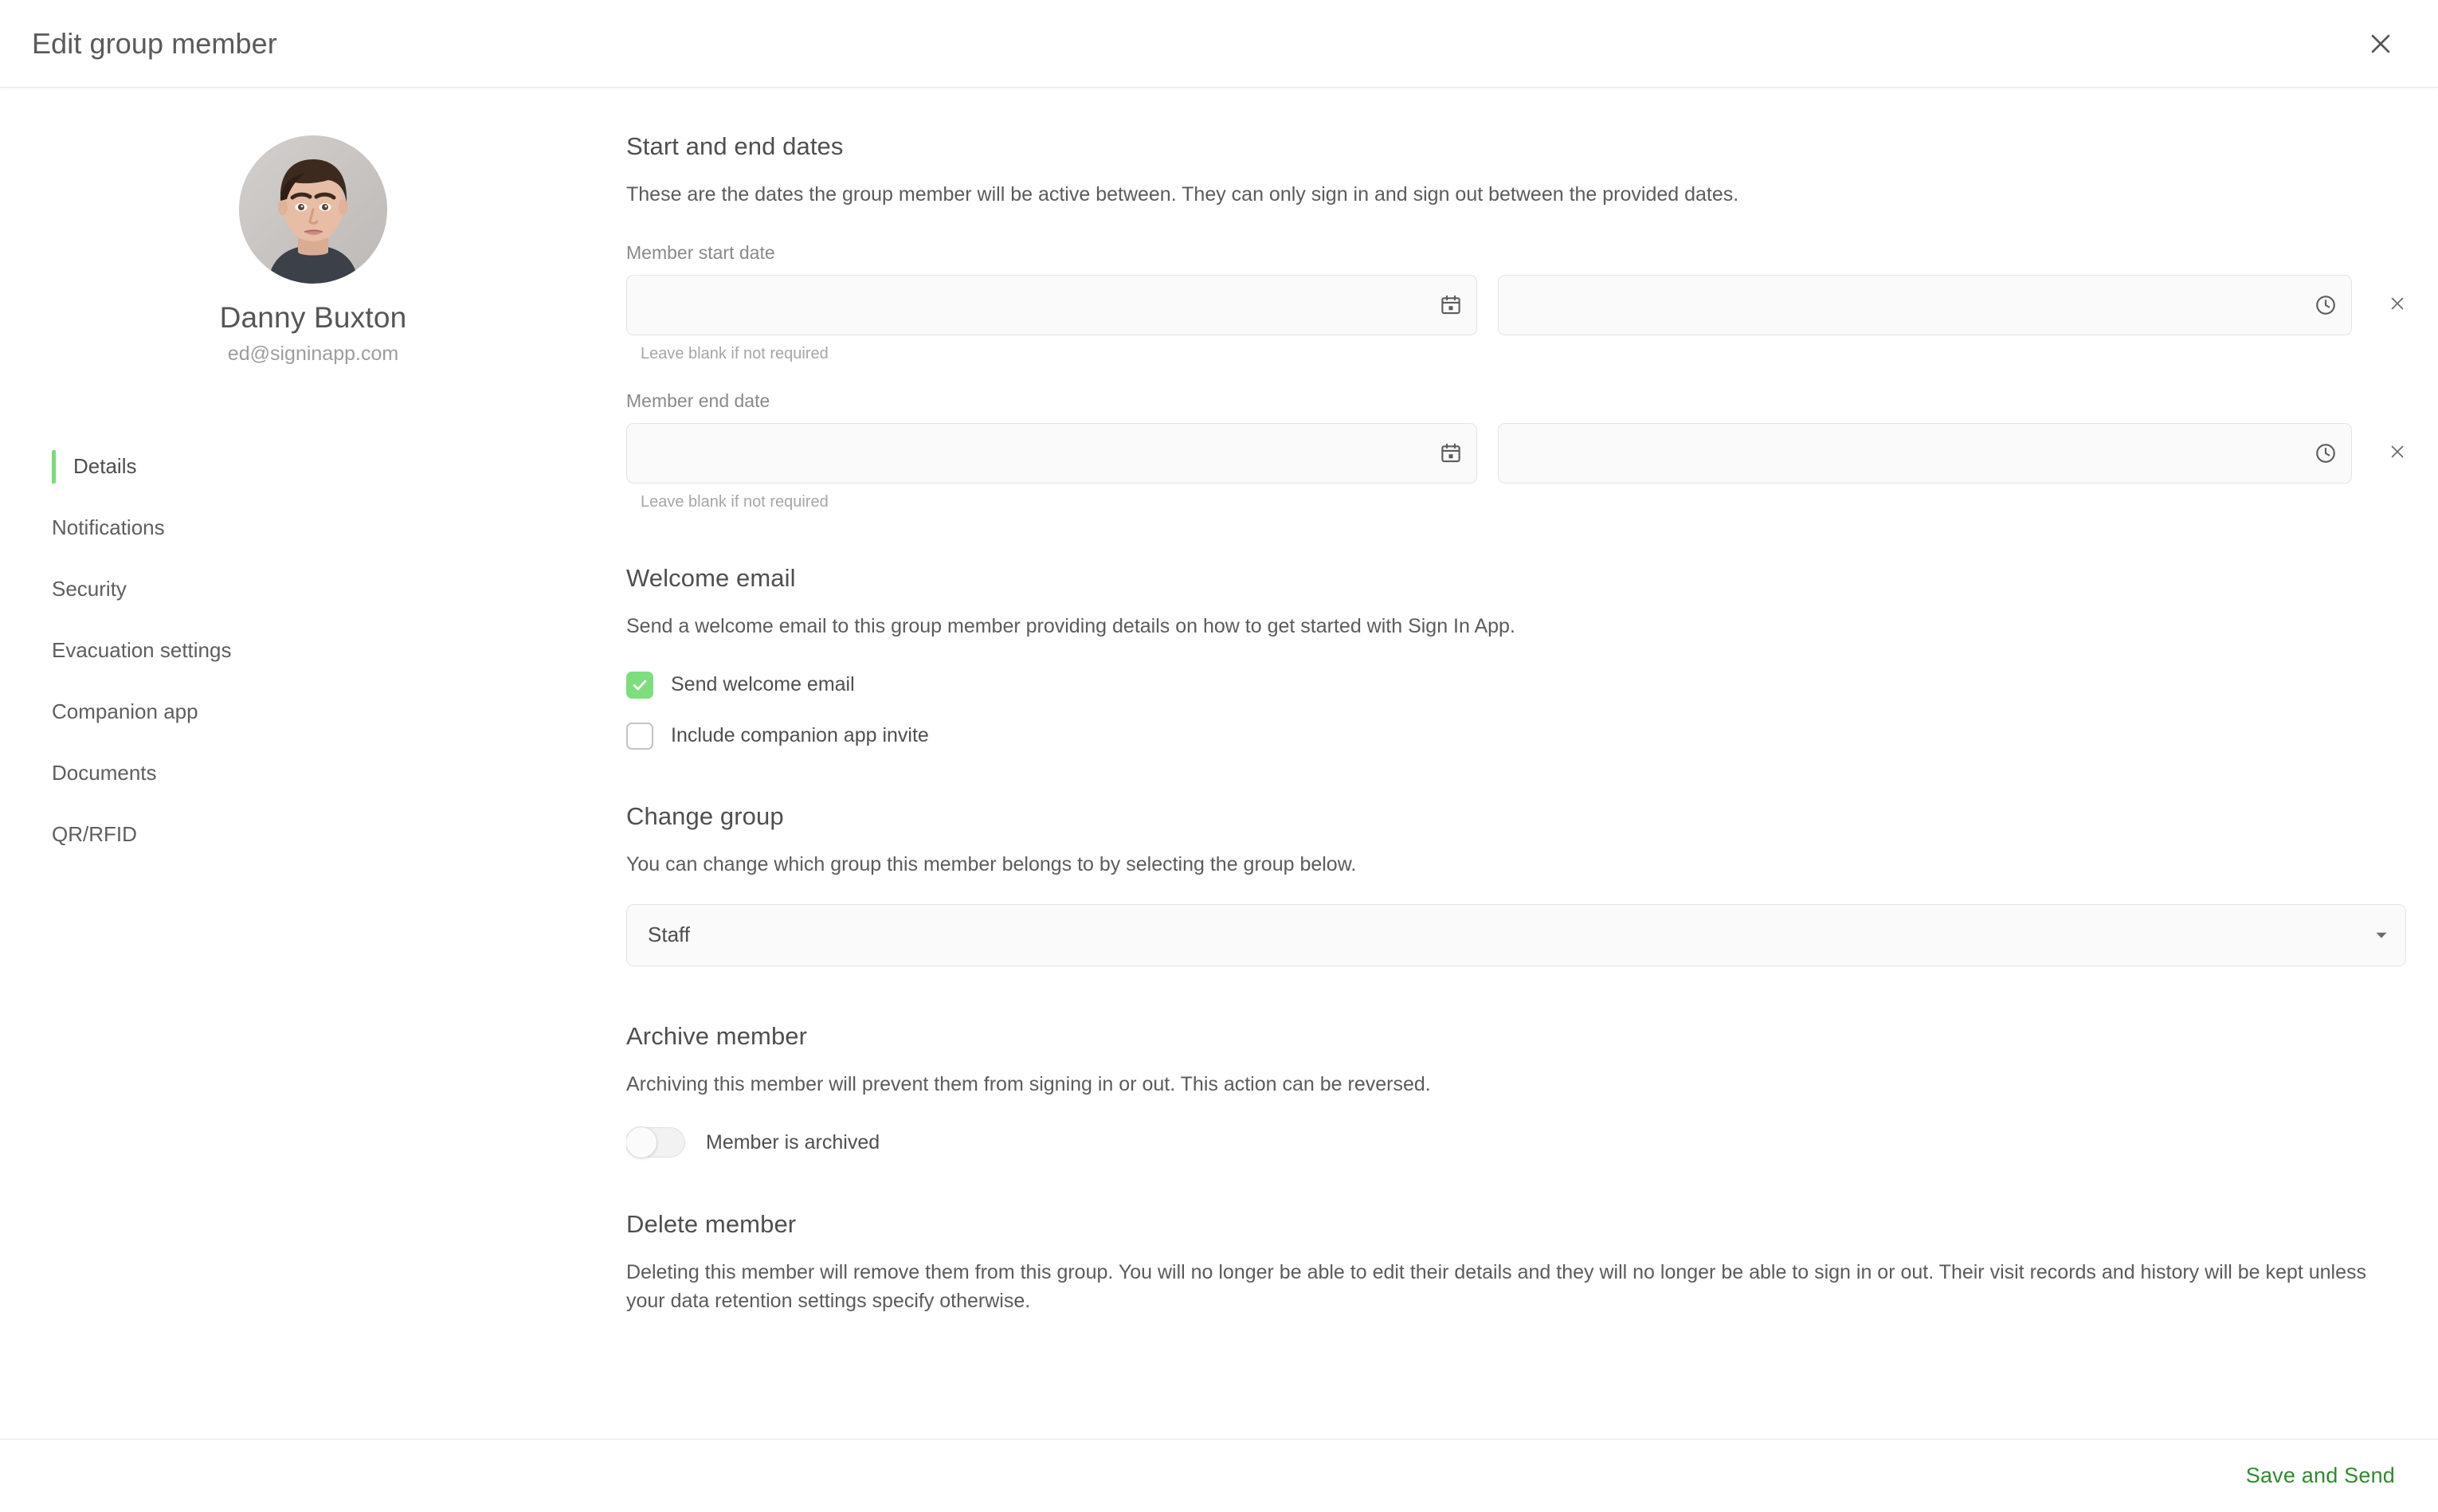 The width and height of the screenshot is (2438, 1512). Describe the element at coordinates (1516, 1142) in the screenshot. I see `member-archived-toggle-row: Member is archived` at that location.